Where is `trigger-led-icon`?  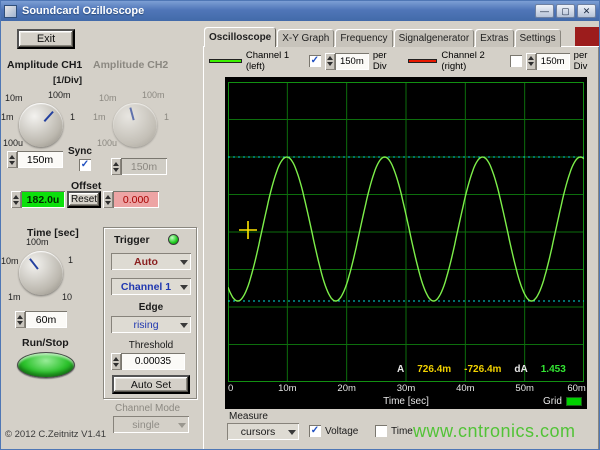 trigger-led-icon is located at coordinates (173, 239).